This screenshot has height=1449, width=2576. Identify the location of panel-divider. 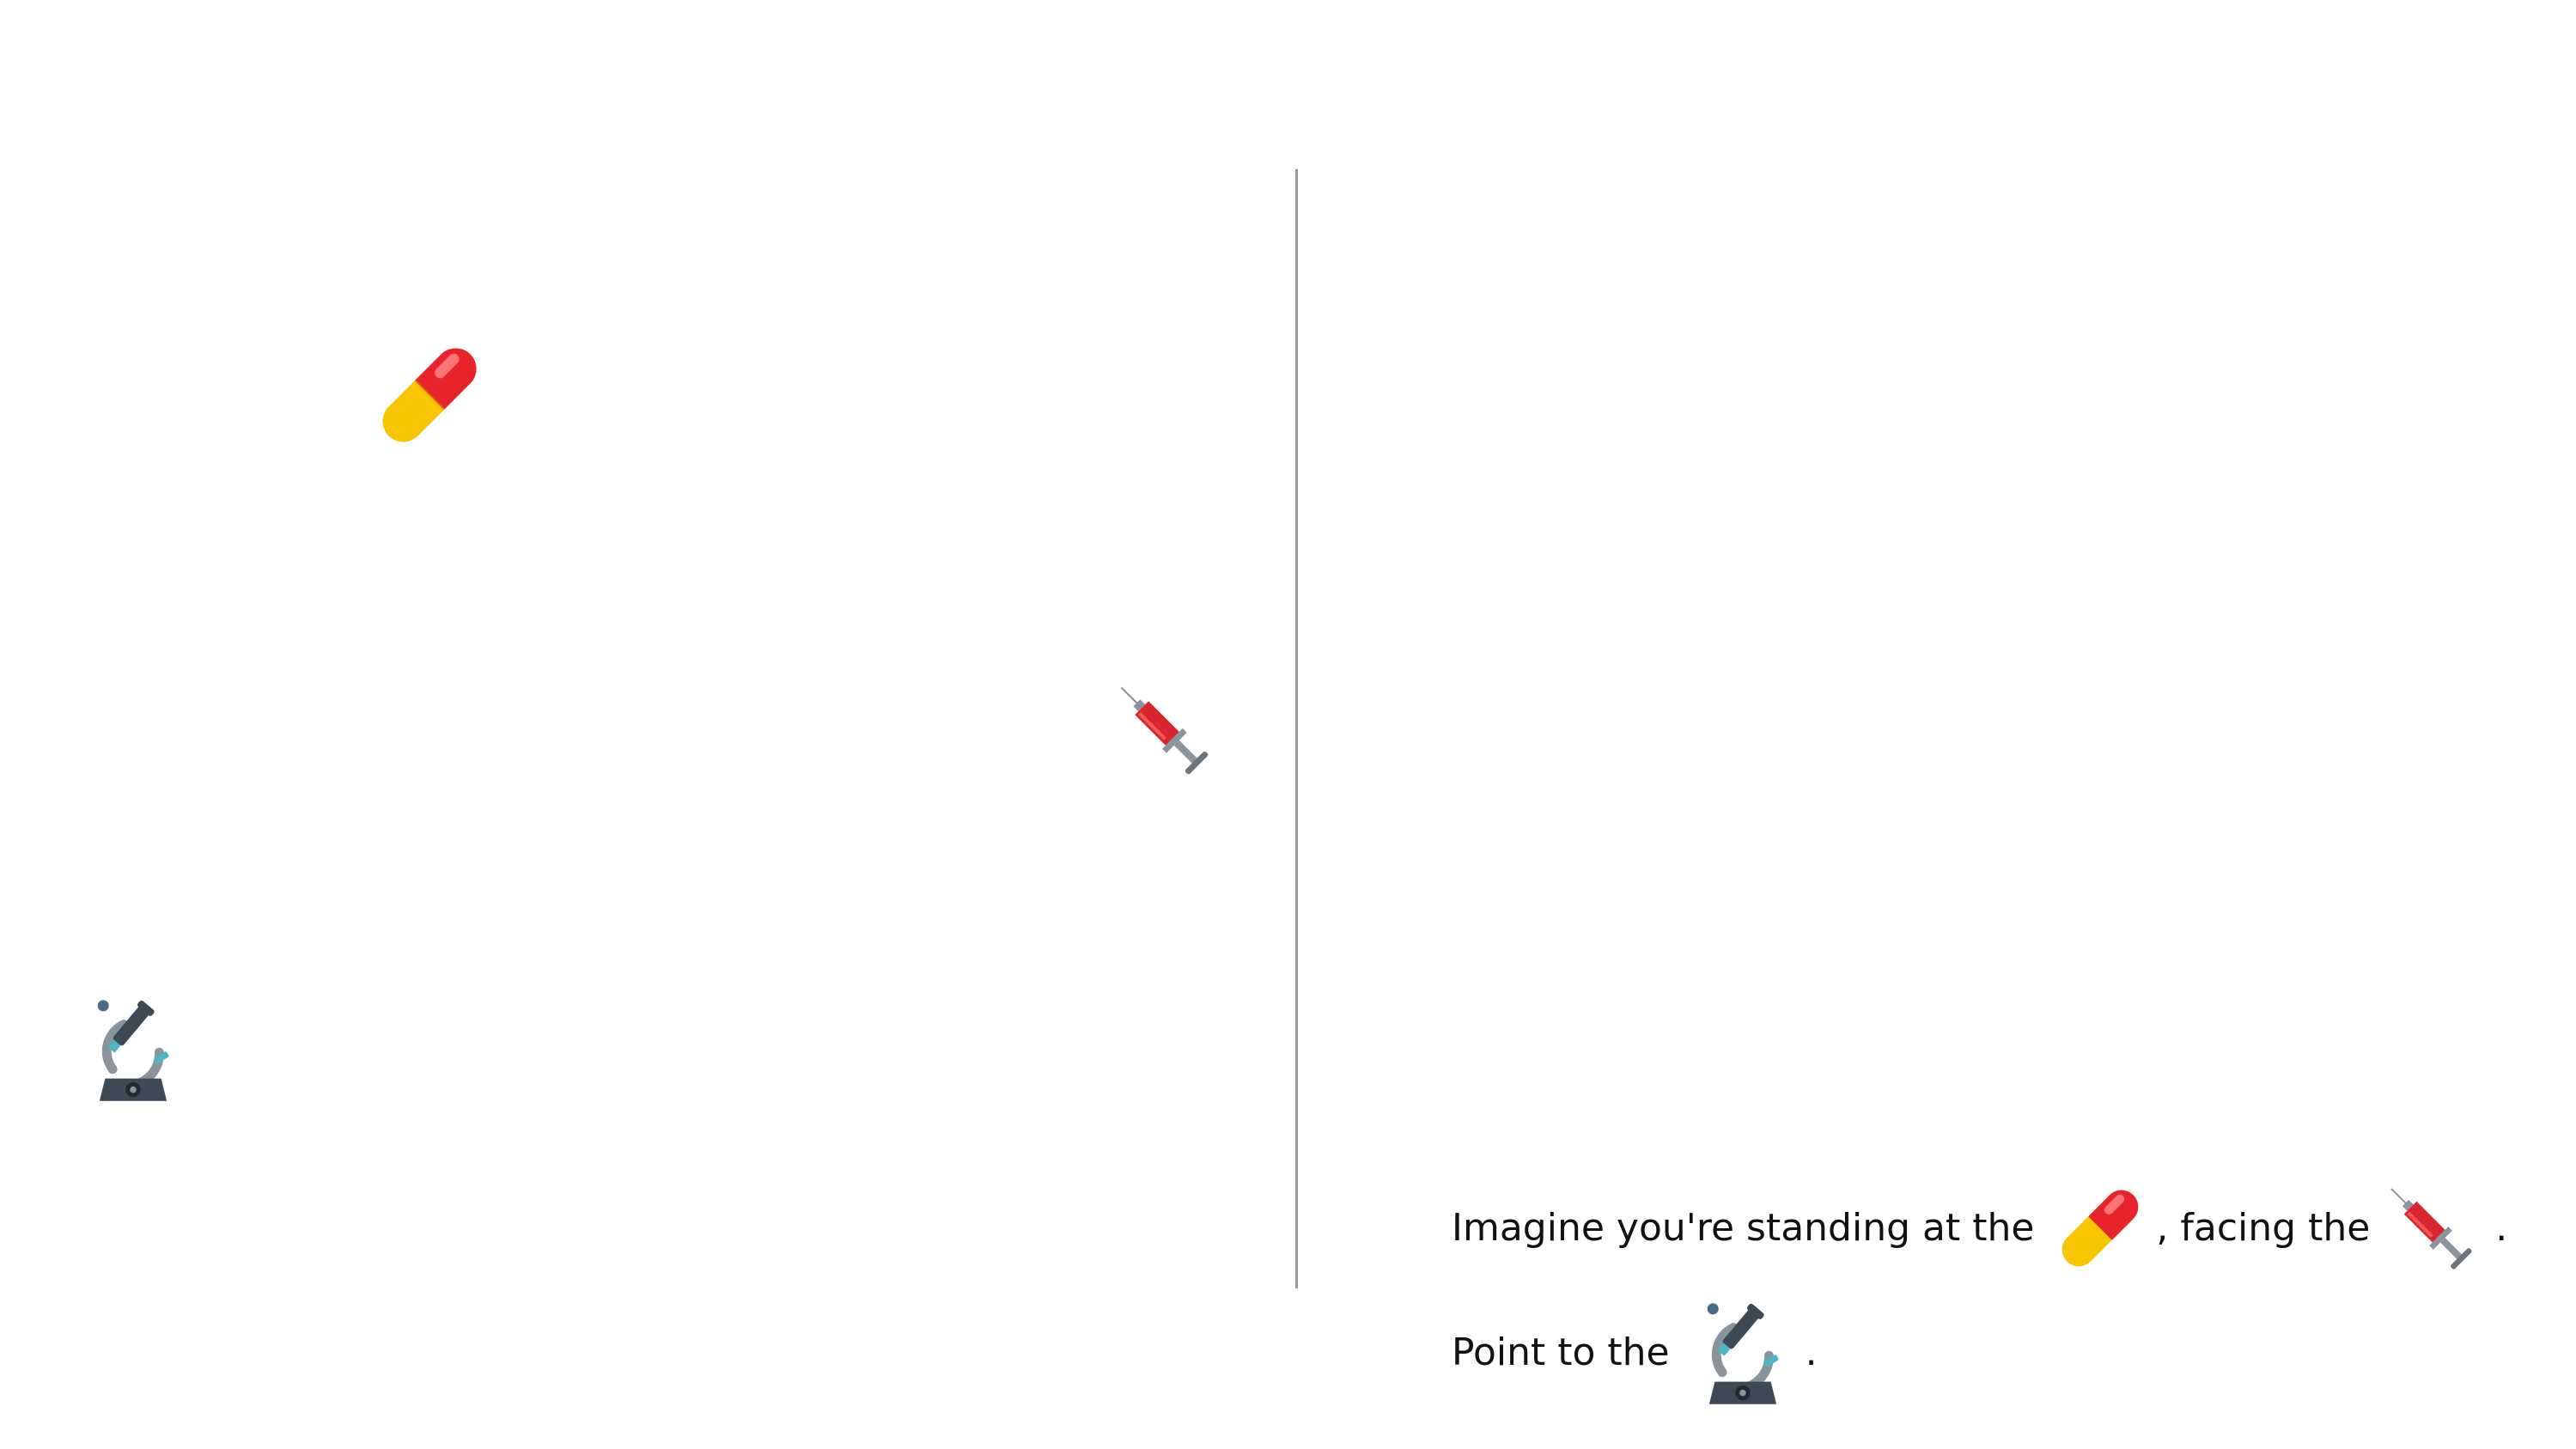
(1296, 728).